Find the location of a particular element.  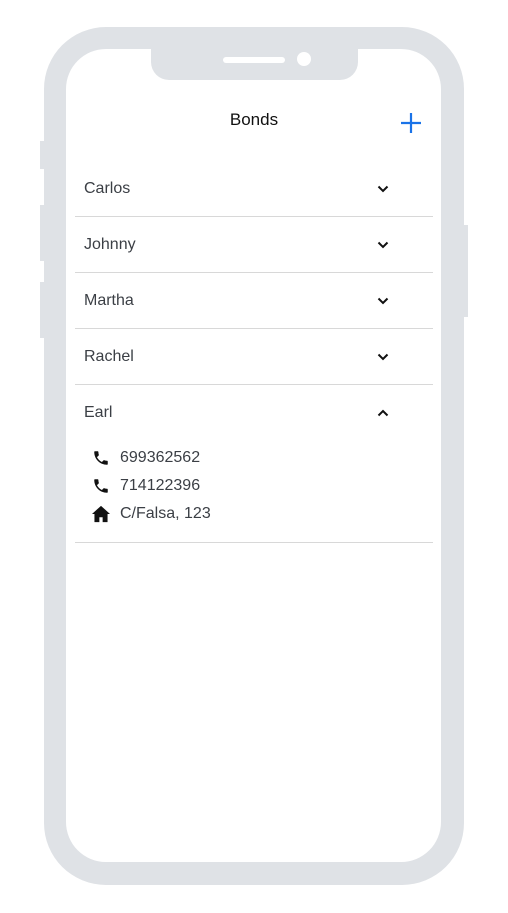

contact-name: Johnny is located at coordinates (110, 244).